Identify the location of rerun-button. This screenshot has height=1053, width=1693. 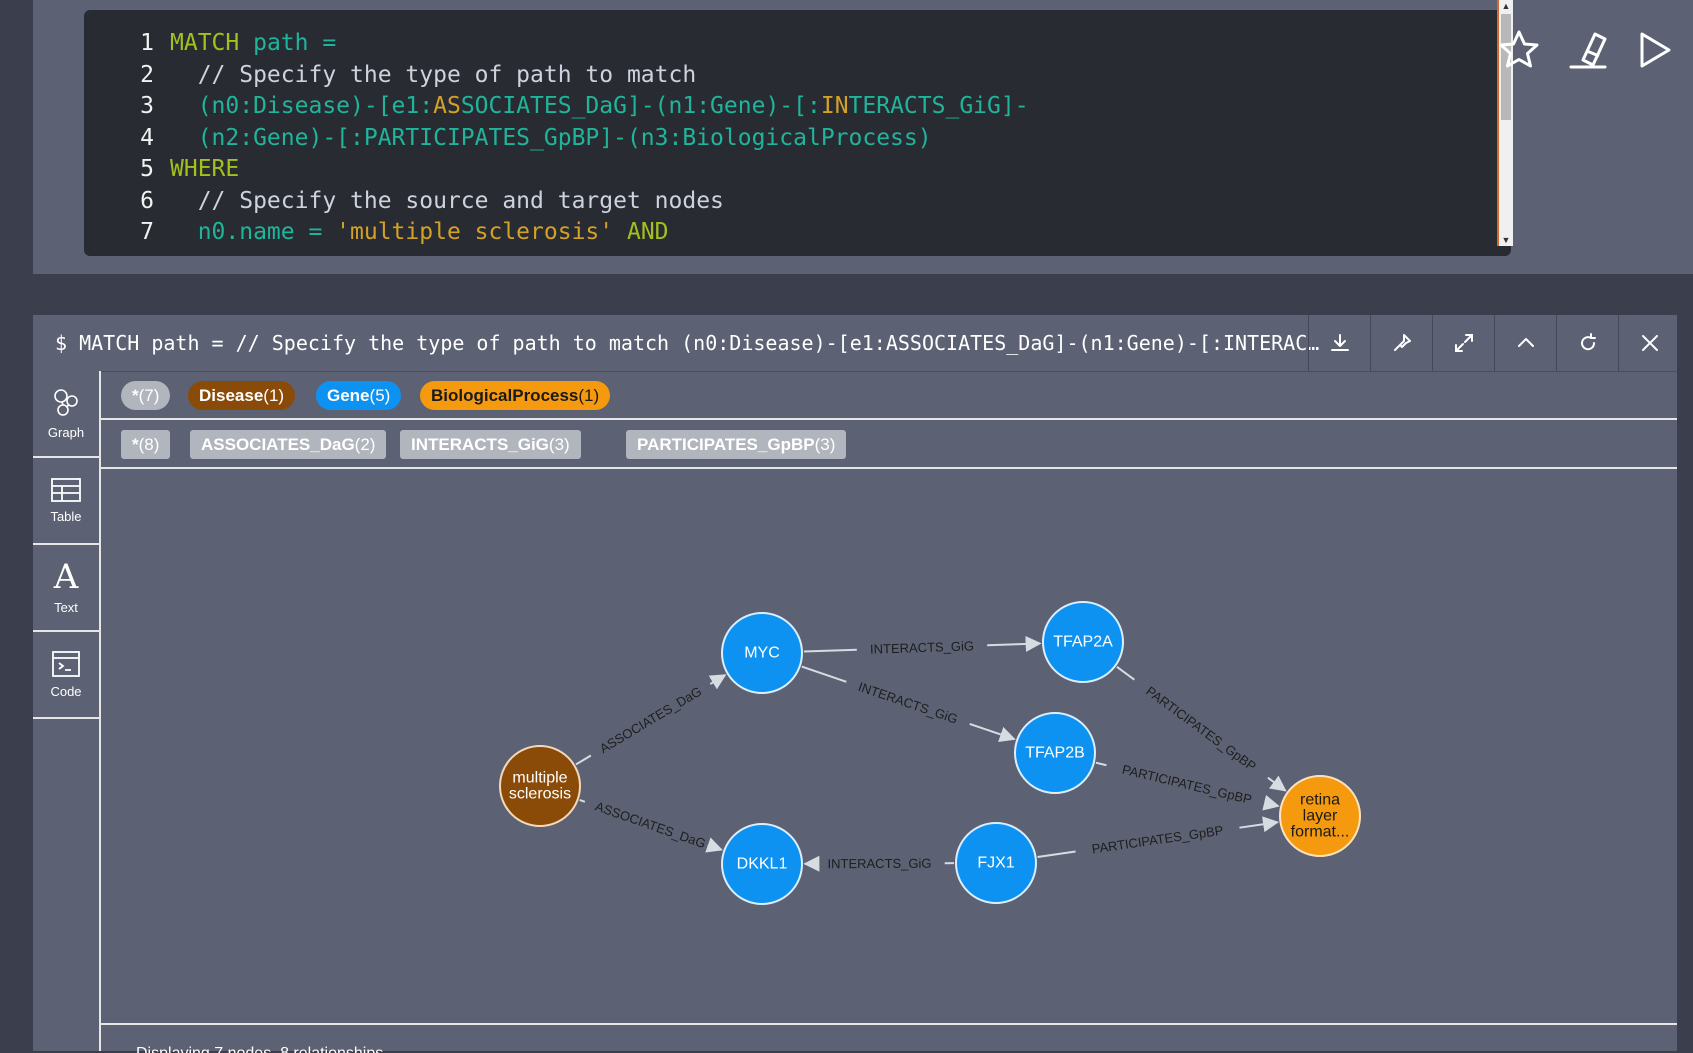
(1587, 343).